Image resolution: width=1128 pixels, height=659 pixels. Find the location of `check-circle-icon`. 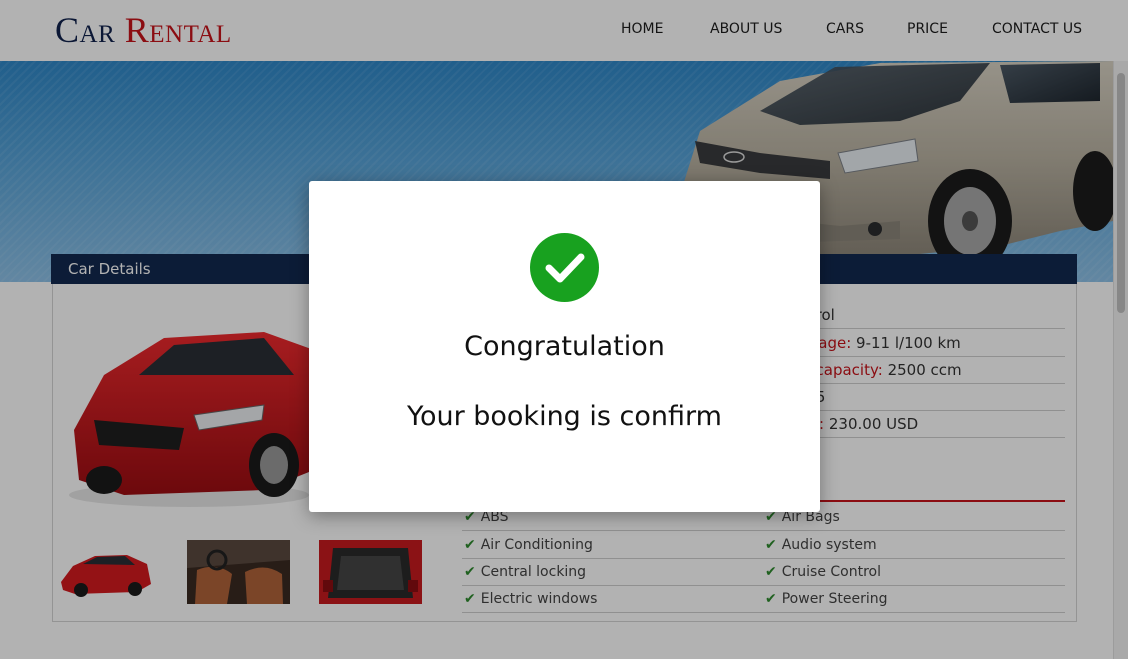

check-circle-icon is located at coordinates (564, 267).